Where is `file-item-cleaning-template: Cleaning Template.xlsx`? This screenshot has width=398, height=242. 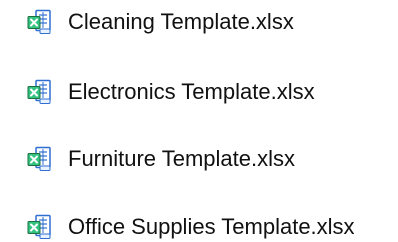 file-item-cleaning-template: Cleaning Template.xlsx is located at coordinates (160, 22).